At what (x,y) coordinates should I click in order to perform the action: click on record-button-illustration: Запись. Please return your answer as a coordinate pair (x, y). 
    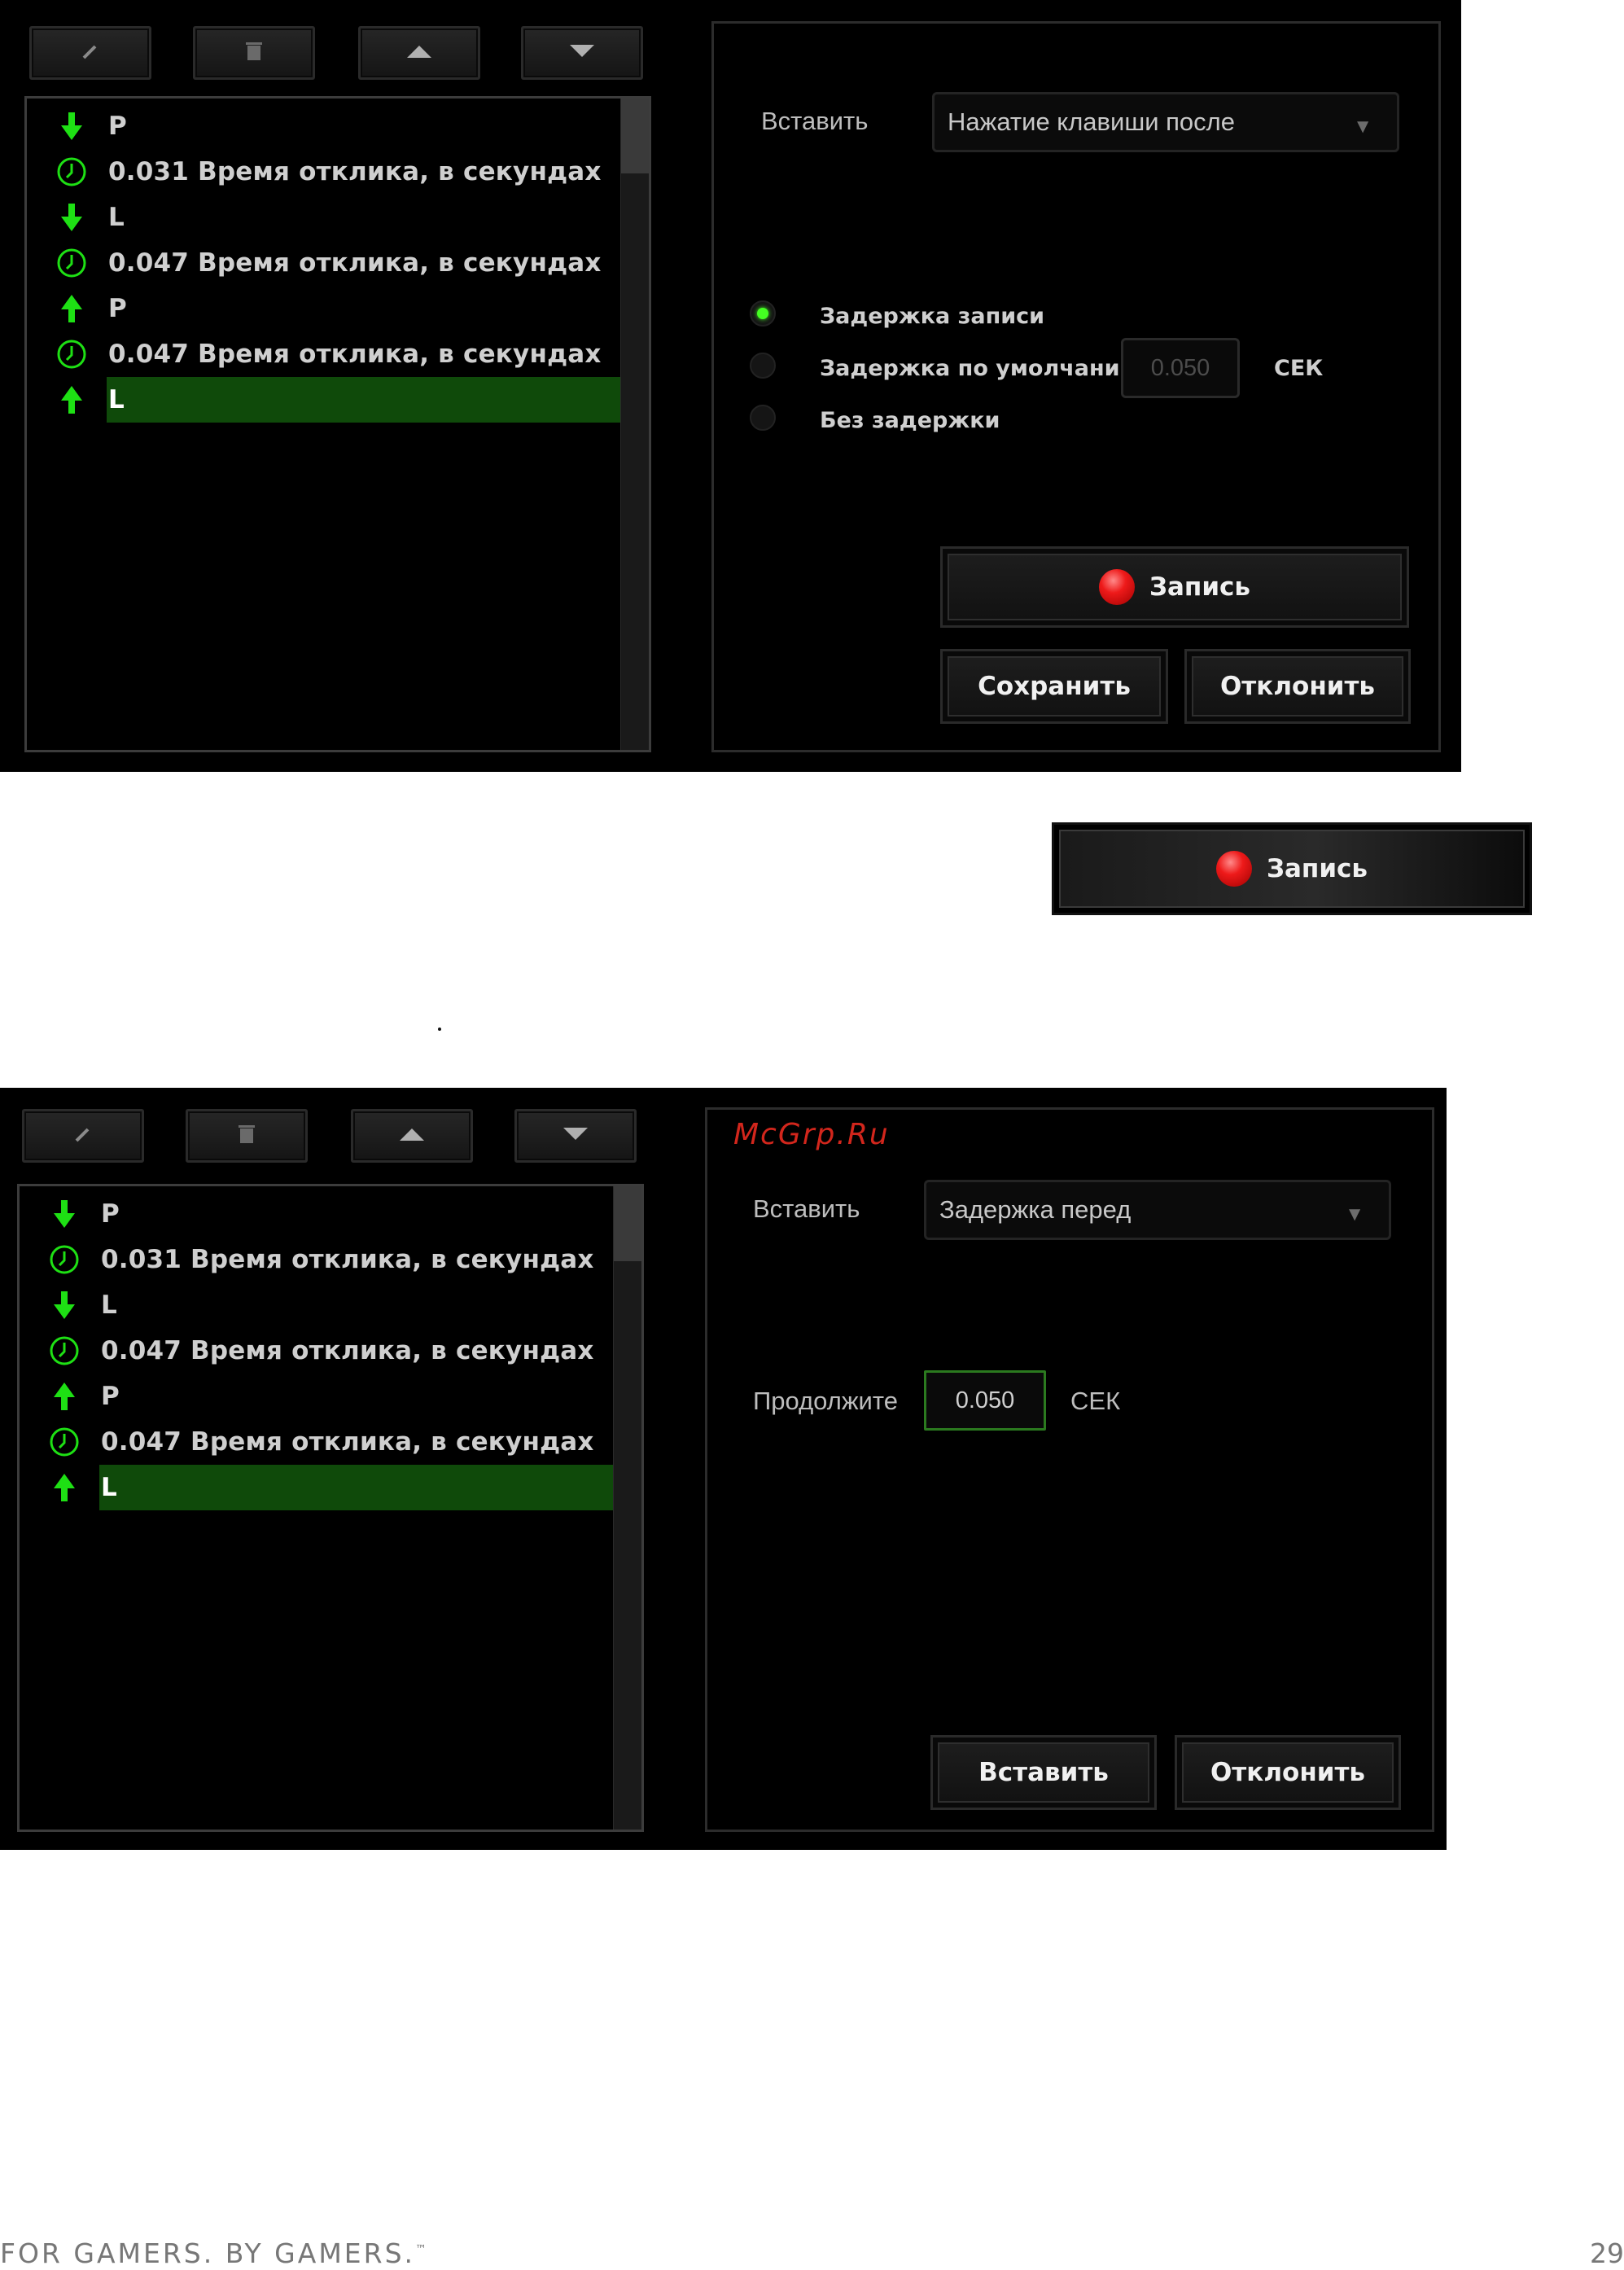
    Looking at the image, I should click on (1292, 868).